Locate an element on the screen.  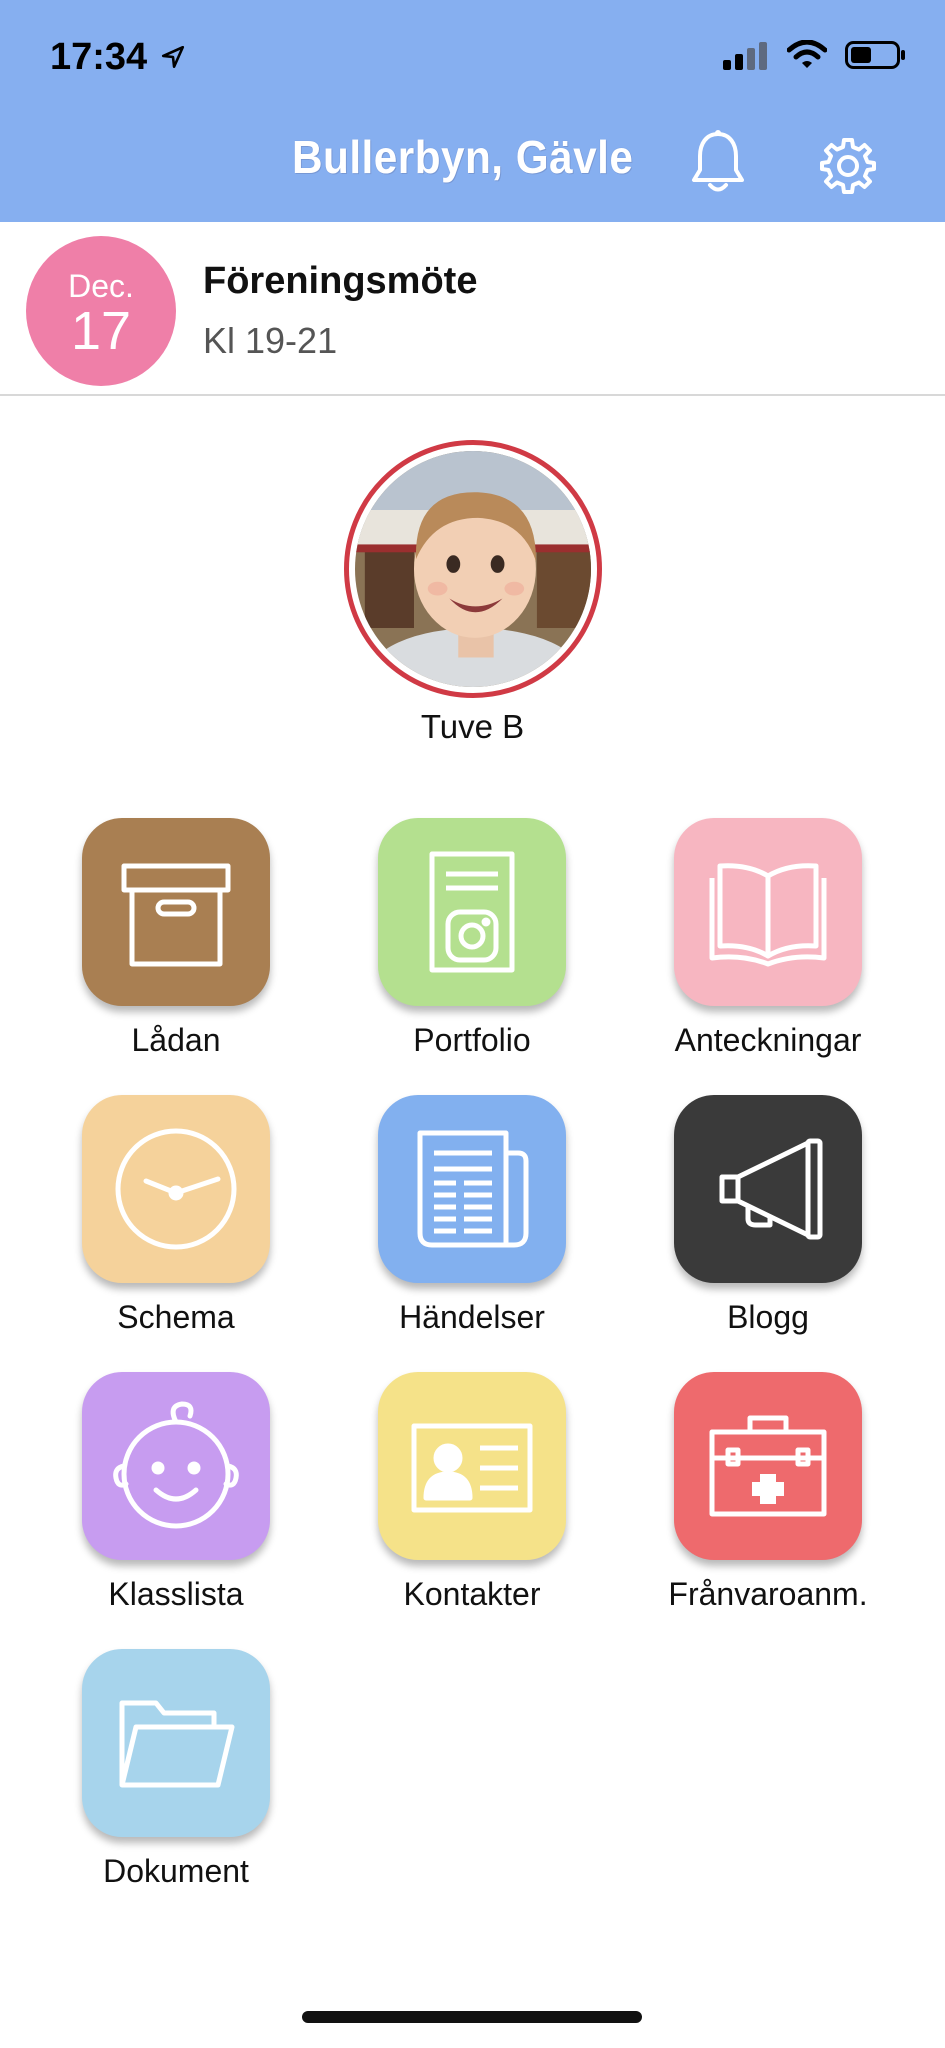
avatar-photo is located at coordinates (473, 569).